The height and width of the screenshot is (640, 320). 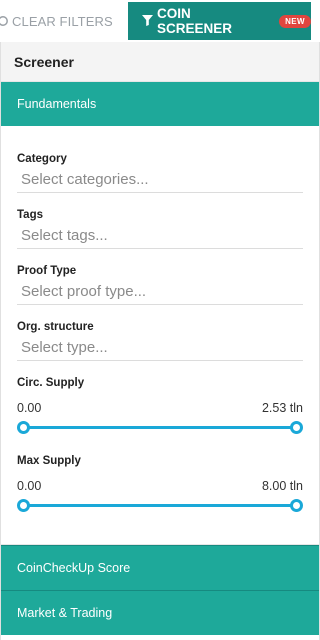 I want to click on section-fundamentals-header: Fundamentals, so click(x=160, y=104).